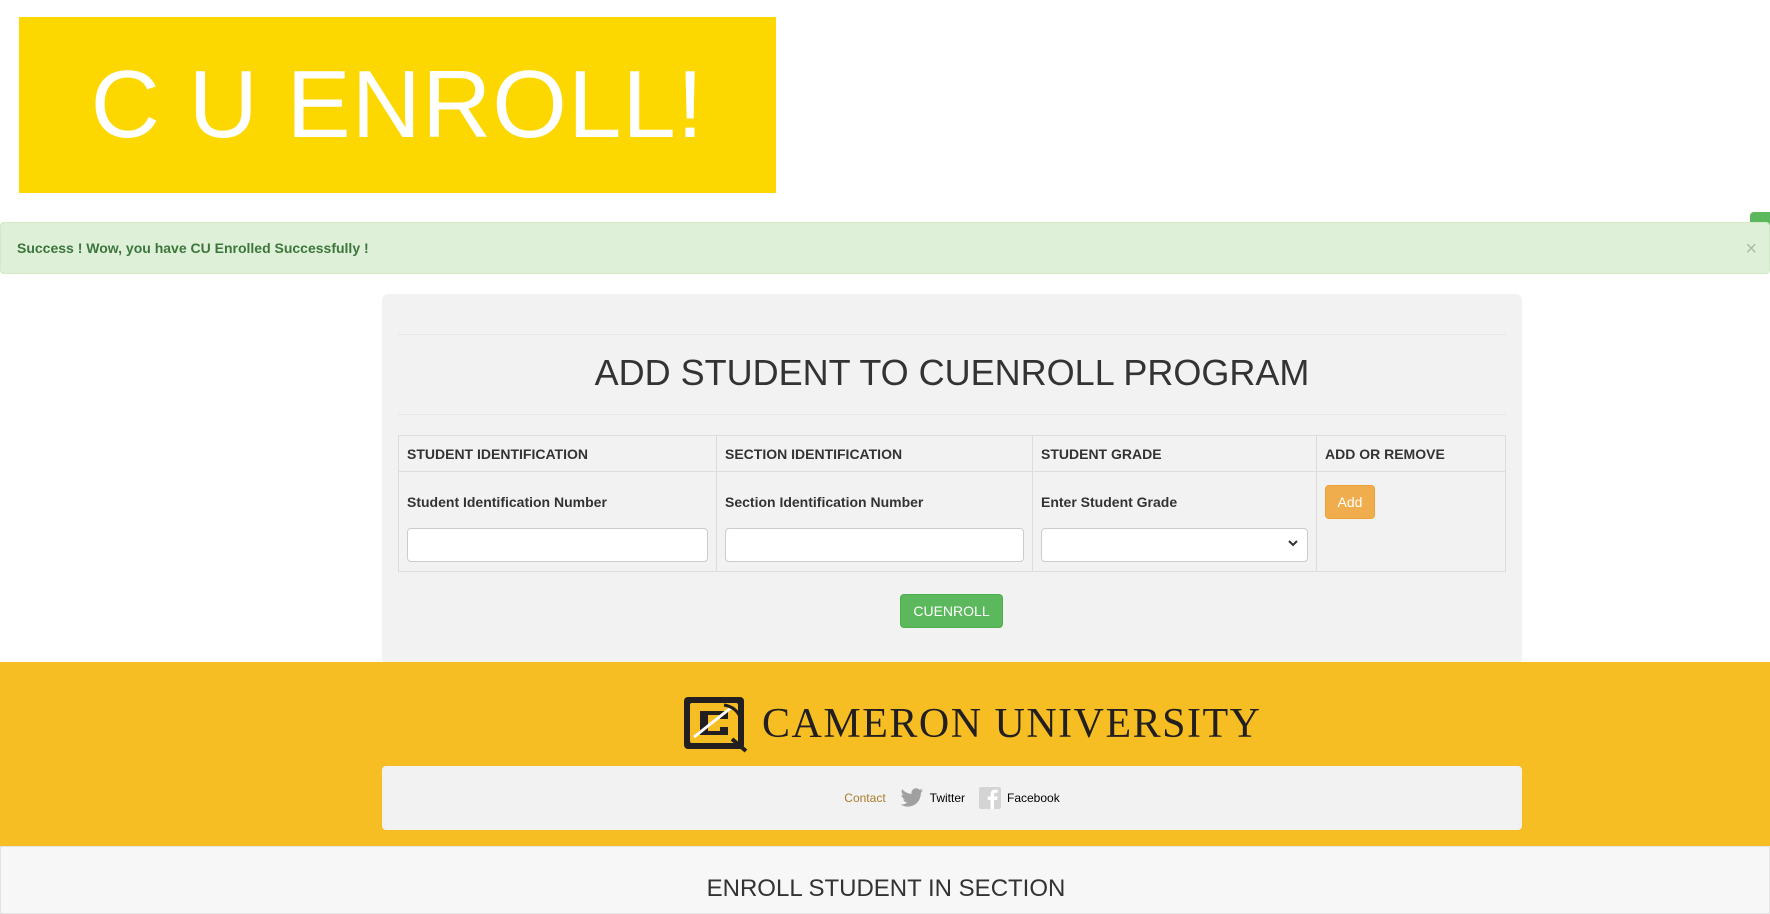  What do you see at coordinates (874, 453) in the screenshot?
I see `column-header: SECTION IDENTIFICATION` at bounding box center [874, 453].